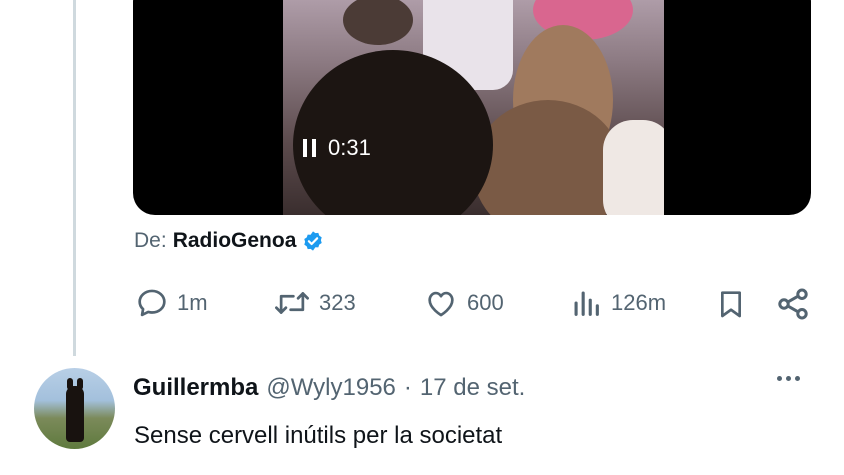 The width and height of the screenshot is (844, 475). Describe the element at coordinates (586, 303) in the screenshot. I see `views-icon` at that location.